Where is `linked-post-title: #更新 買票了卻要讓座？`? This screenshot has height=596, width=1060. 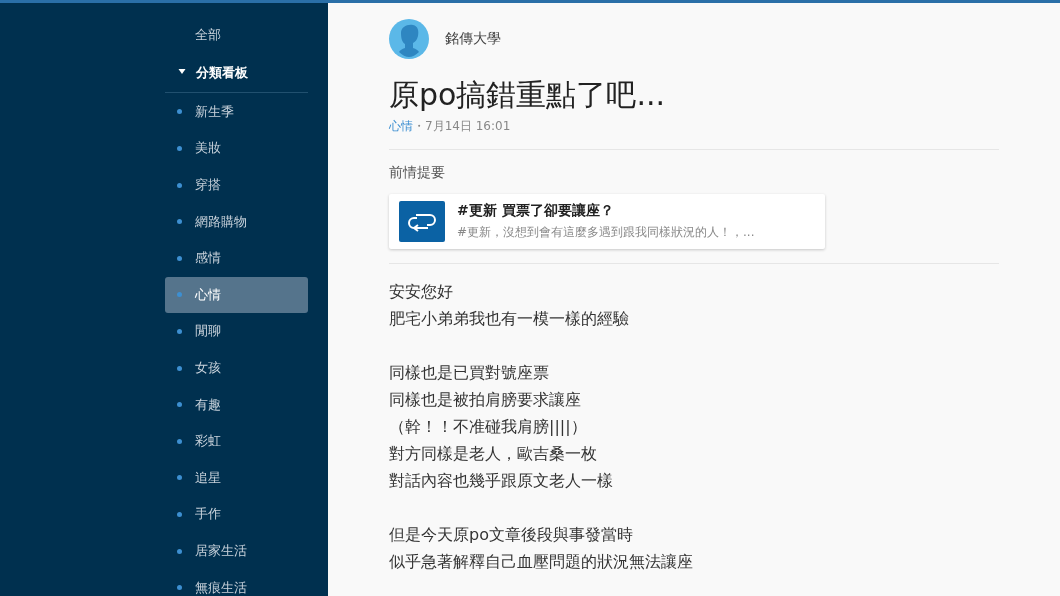 linked-post-title: #更新 買票了卻要讓座？ is located at coordinates (536, 211).